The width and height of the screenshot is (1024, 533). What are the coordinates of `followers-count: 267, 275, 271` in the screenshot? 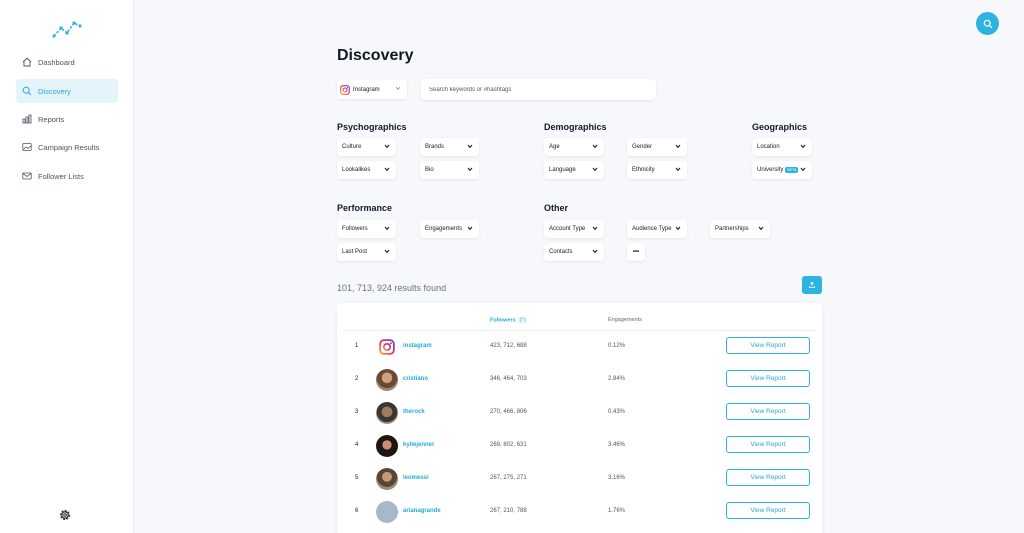 It's located at (508, 478).